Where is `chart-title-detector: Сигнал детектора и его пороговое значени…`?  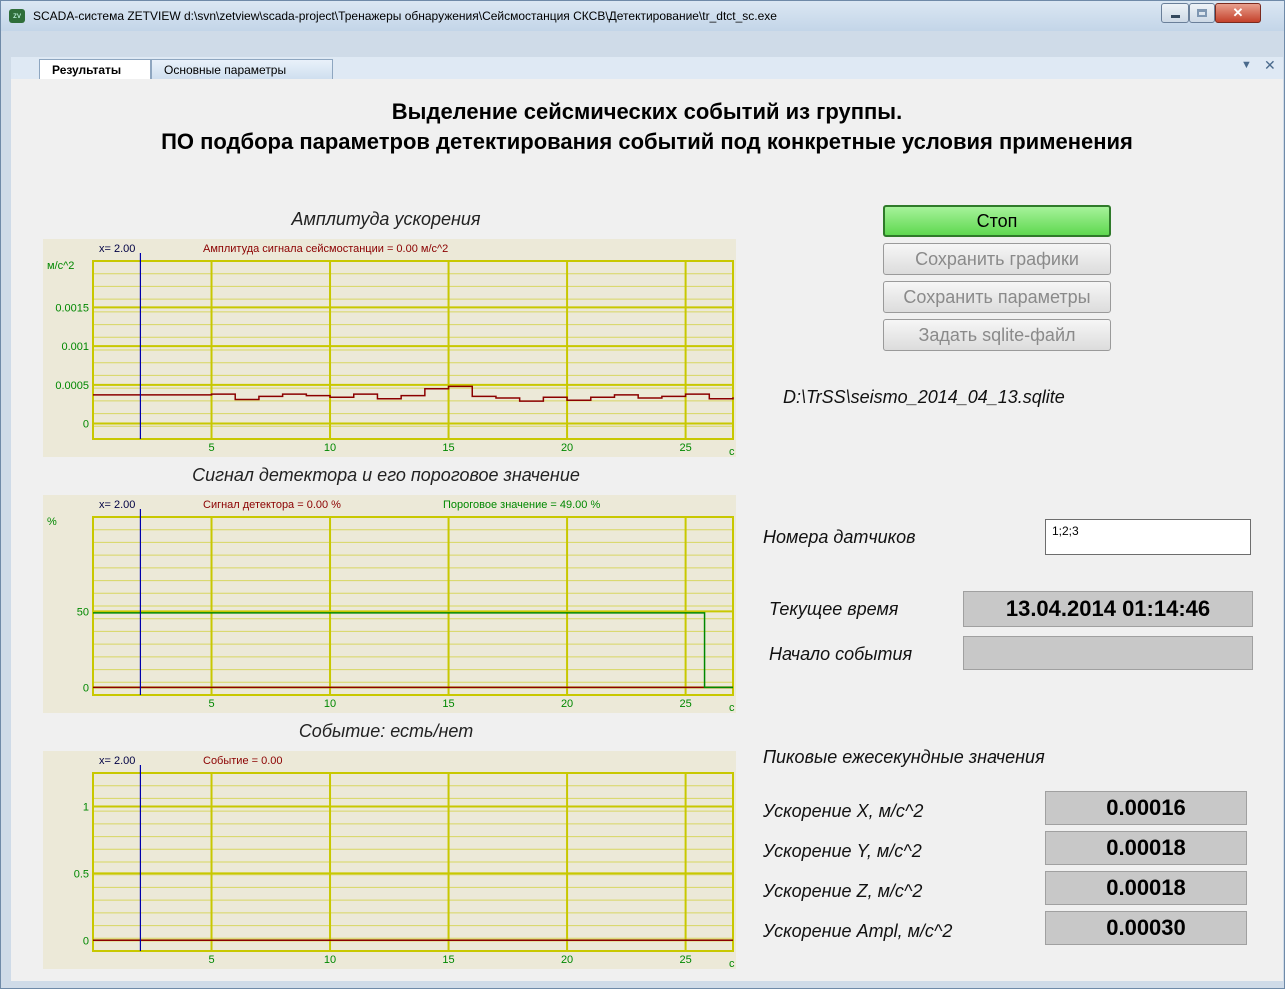
chart-title-detector: Сигнал детектора и его пороговое значени… is located at coordinates (386, 475).